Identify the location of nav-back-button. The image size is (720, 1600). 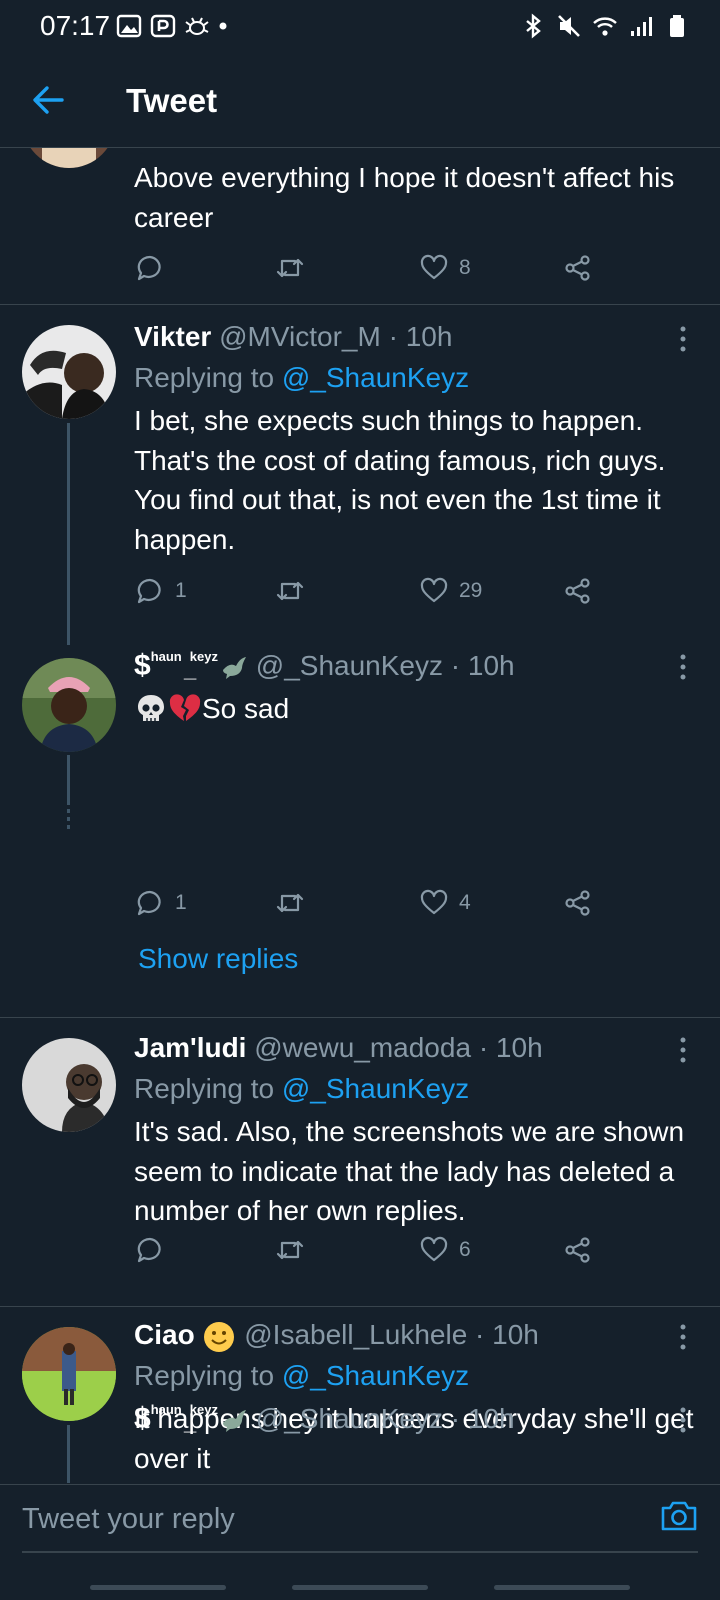
(562, 1587).